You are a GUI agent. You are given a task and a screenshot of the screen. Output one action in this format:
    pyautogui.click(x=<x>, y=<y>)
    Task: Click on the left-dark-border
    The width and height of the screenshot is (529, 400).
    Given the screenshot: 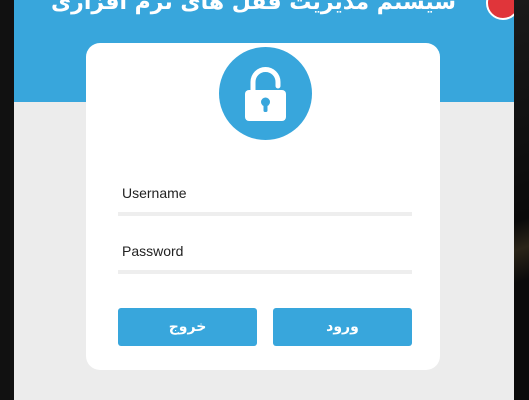 What is the action you would take?
    pyautogui.click(x=7, y=200)
    